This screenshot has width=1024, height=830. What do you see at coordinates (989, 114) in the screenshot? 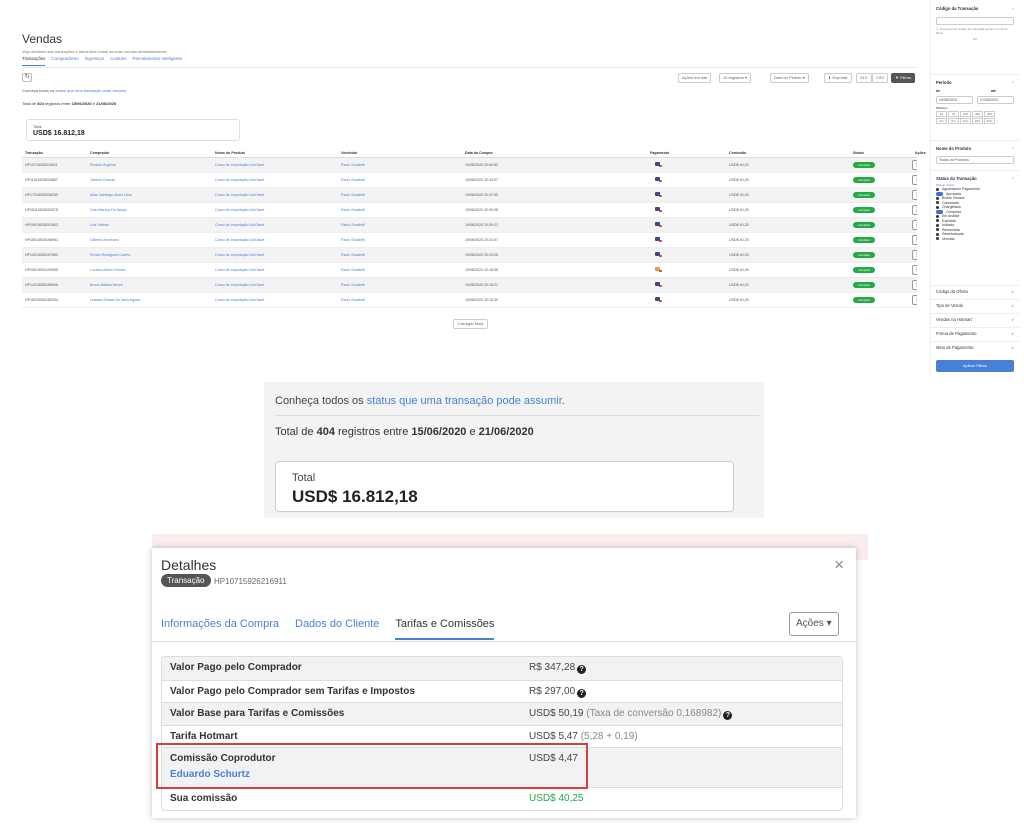
I see `period-chip: 45d` at bounding box center [989, 114].